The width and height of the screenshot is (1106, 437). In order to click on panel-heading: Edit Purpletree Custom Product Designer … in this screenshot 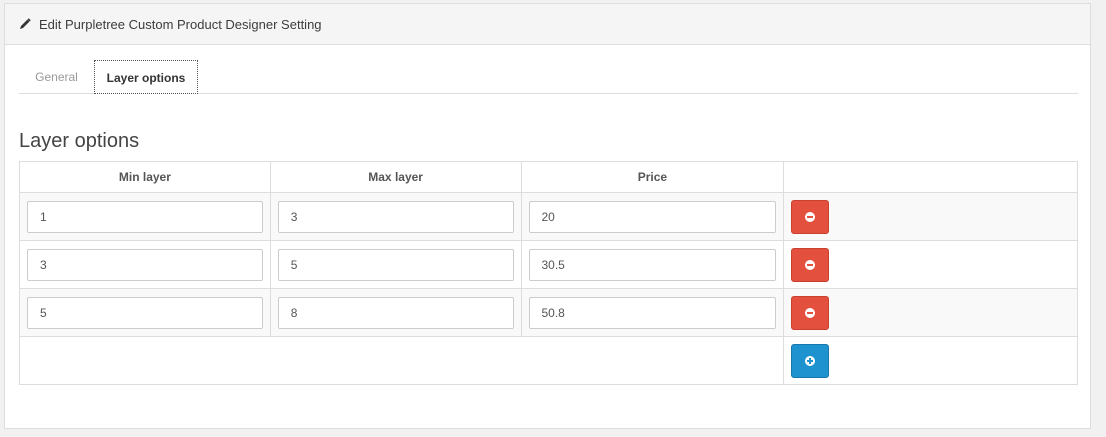, I will do `click(547, 24)`.